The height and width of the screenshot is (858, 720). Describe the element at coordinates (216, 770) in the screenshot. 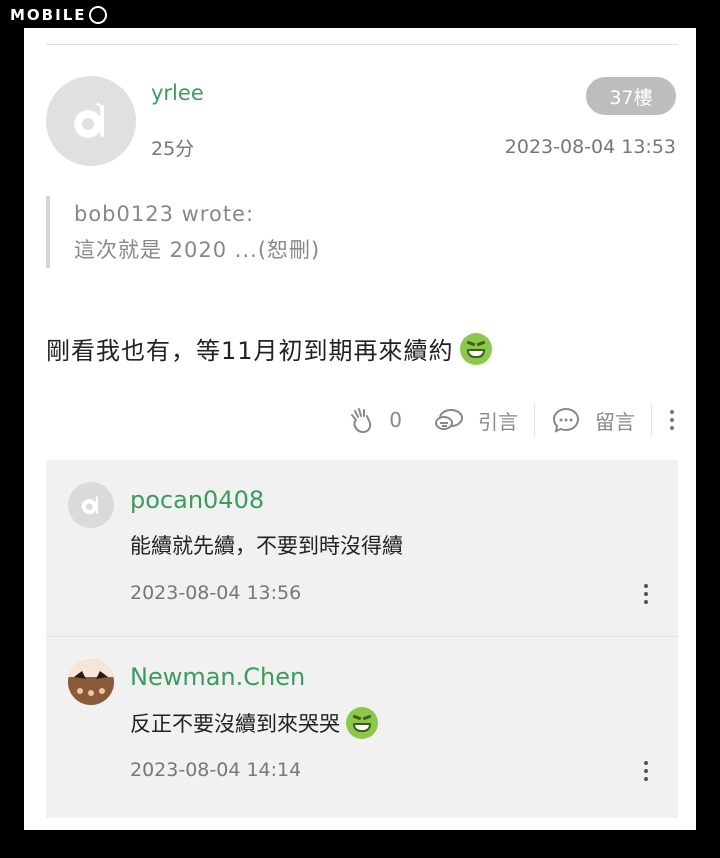

I see `comment-timestamp: 2023-08-04 14:14` at that location.